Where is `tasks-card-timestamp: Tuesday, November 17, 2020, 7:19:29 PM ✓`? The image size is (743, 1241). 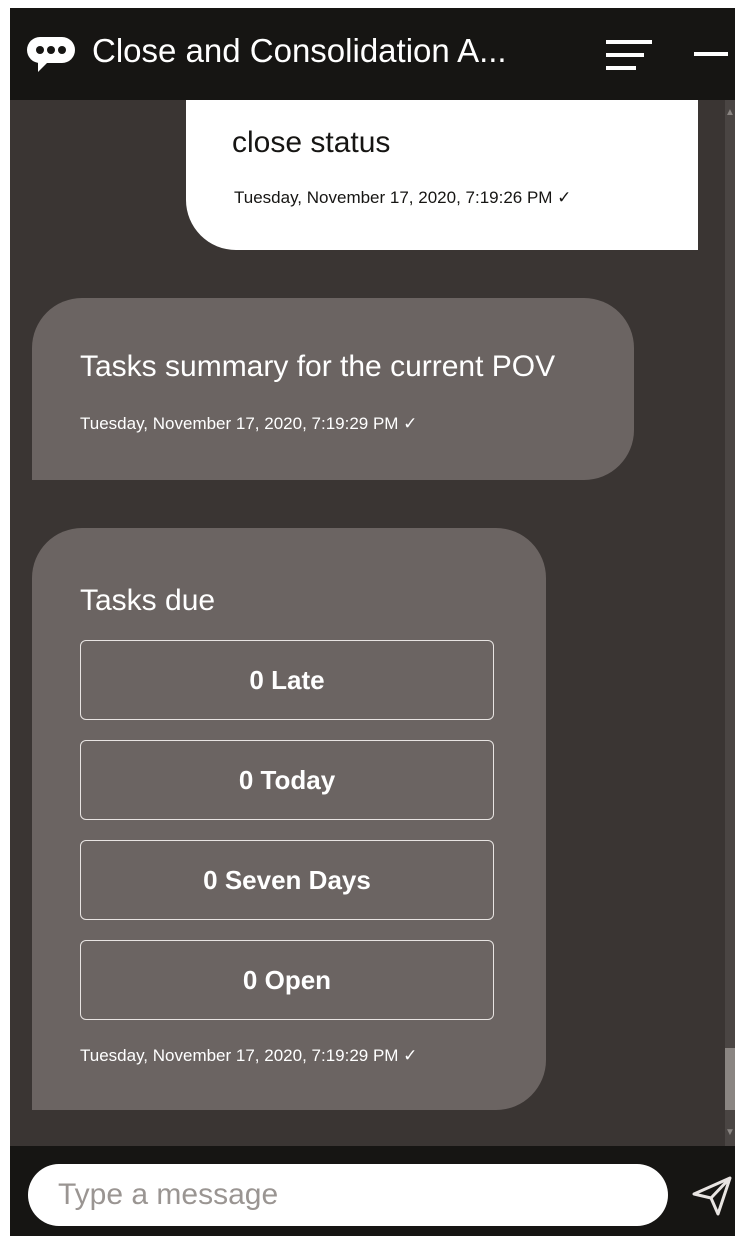 tasks-card-timestamp: Tuesday, November 17, 2020, 7:19:29 PM ✓ is located at coordinates (249, 1055).